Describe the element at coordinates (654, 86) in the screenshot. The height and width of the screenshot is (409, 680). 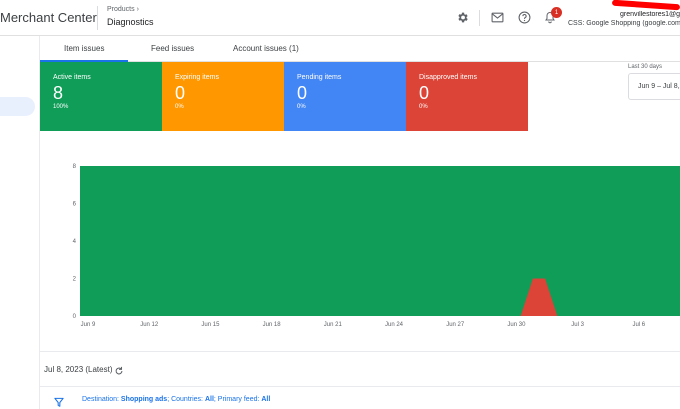
I see `date-range-picker: Jun 9 – Jul 8, 2023` at that location.